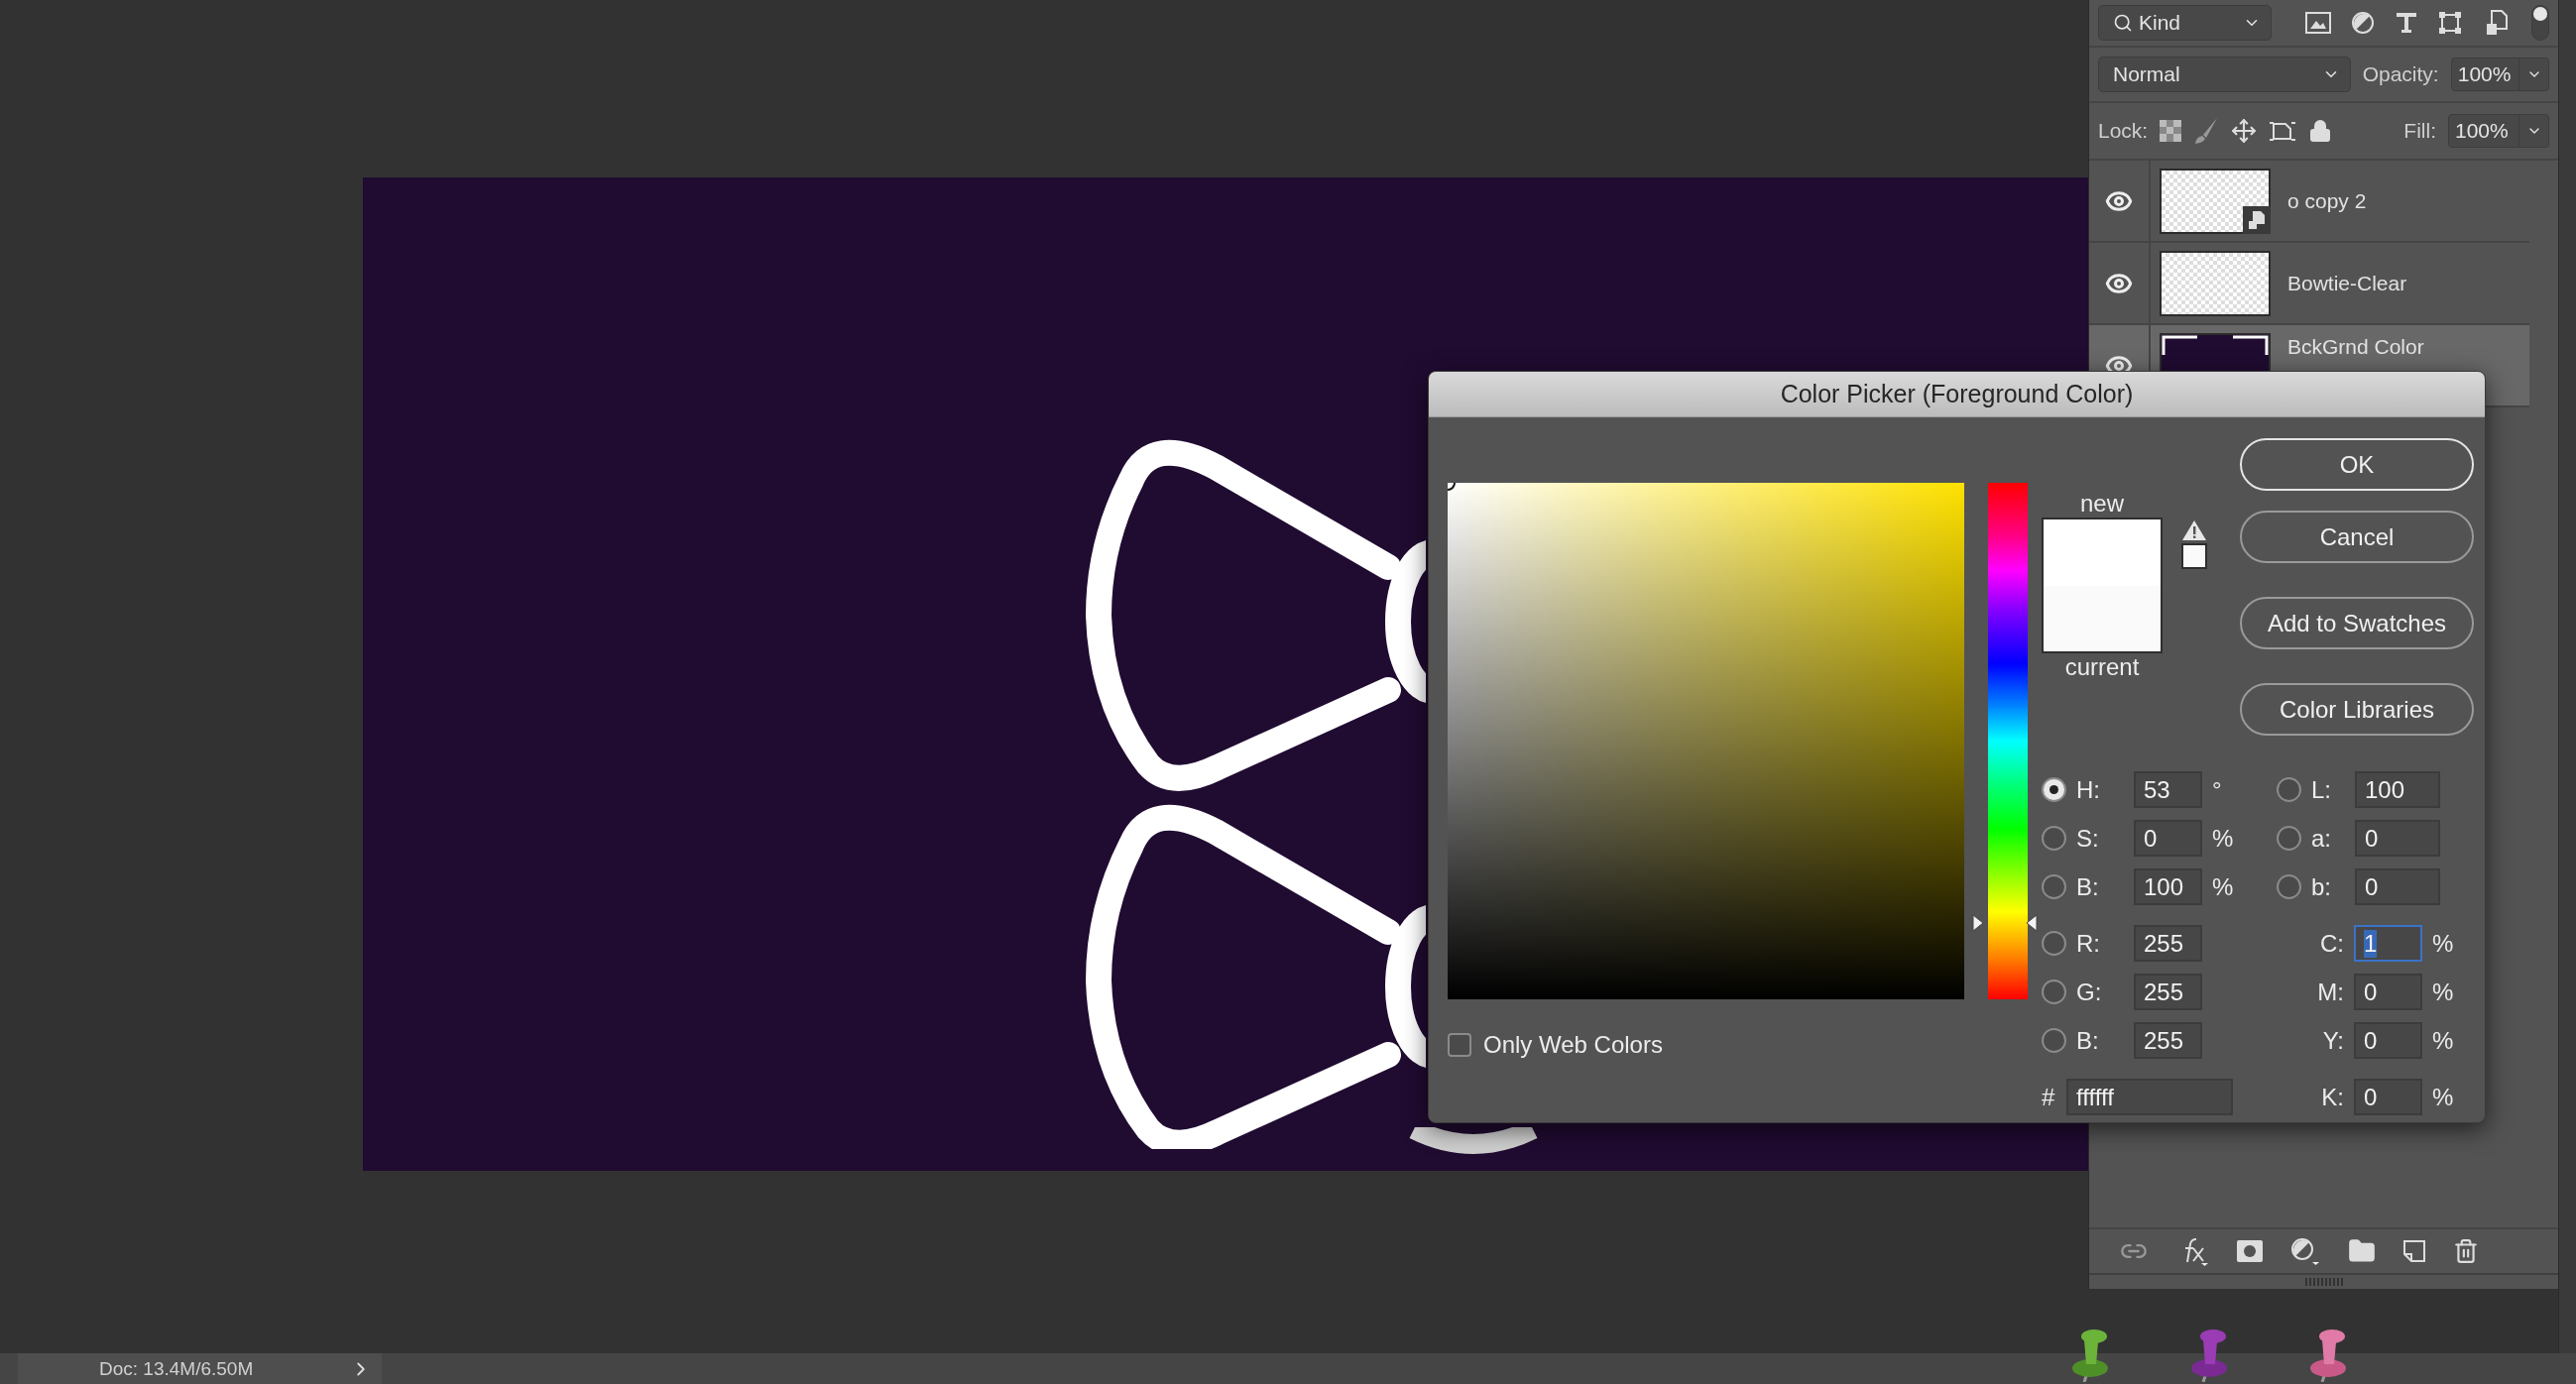 The width and height of the screenshot is (2576, 1384). I want to click on checkbox, so click(1459, 1045).